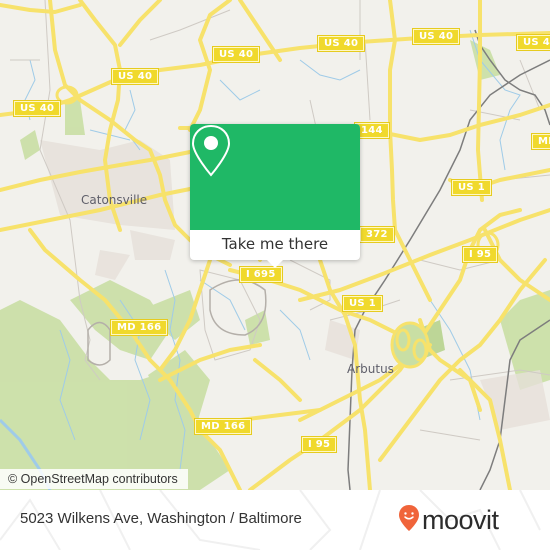 The image size is (550, 550). Describe the element at coordinates (94, 479) in the screenshot. I see `map-attribution: © OpenStreetMap contributors` at that location.